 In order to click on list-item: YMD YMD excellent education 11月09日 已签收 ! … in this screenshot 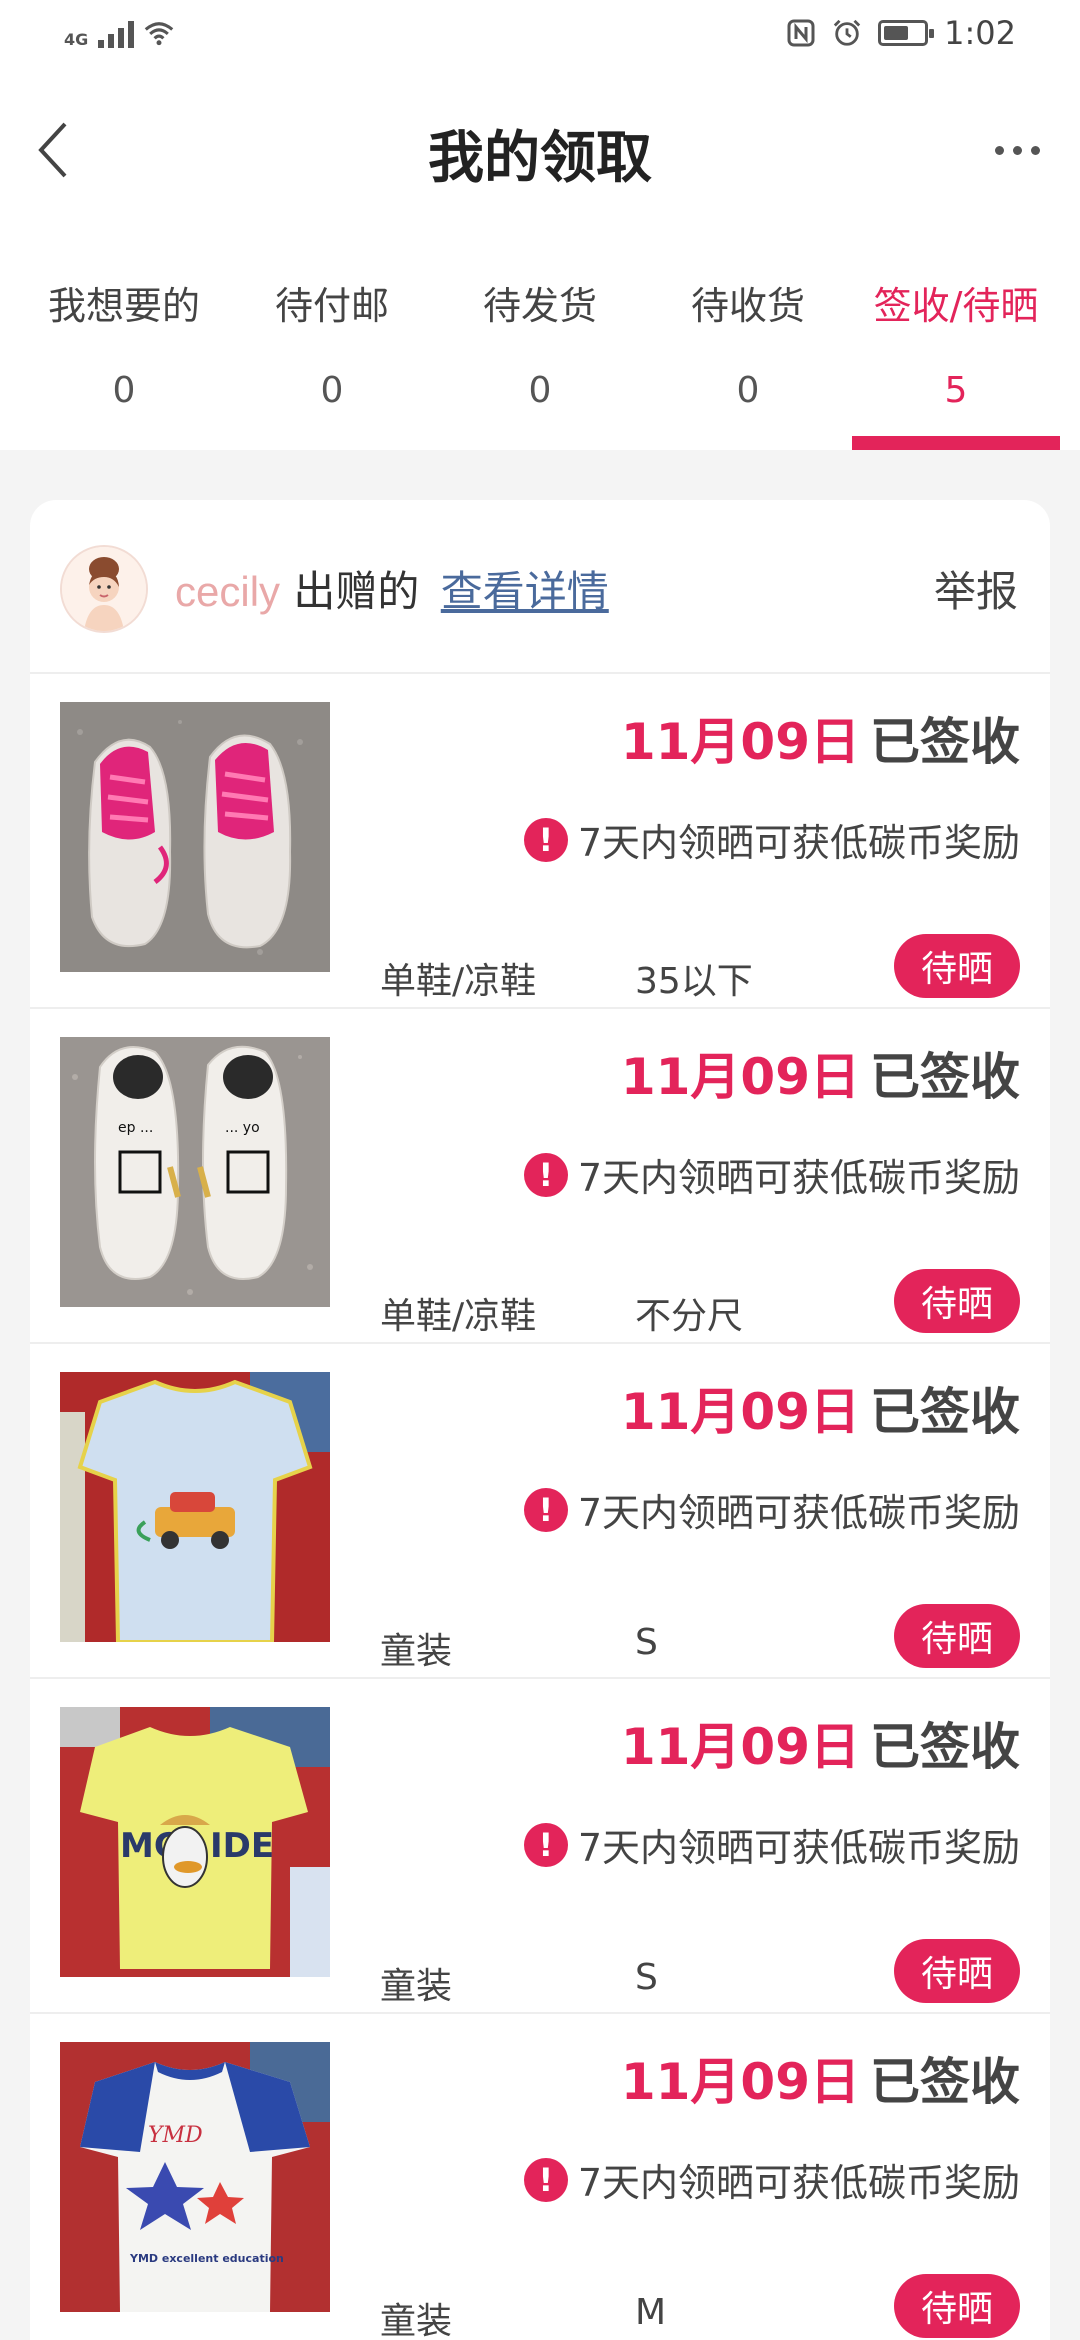, I will do `click(540, 2176)`.